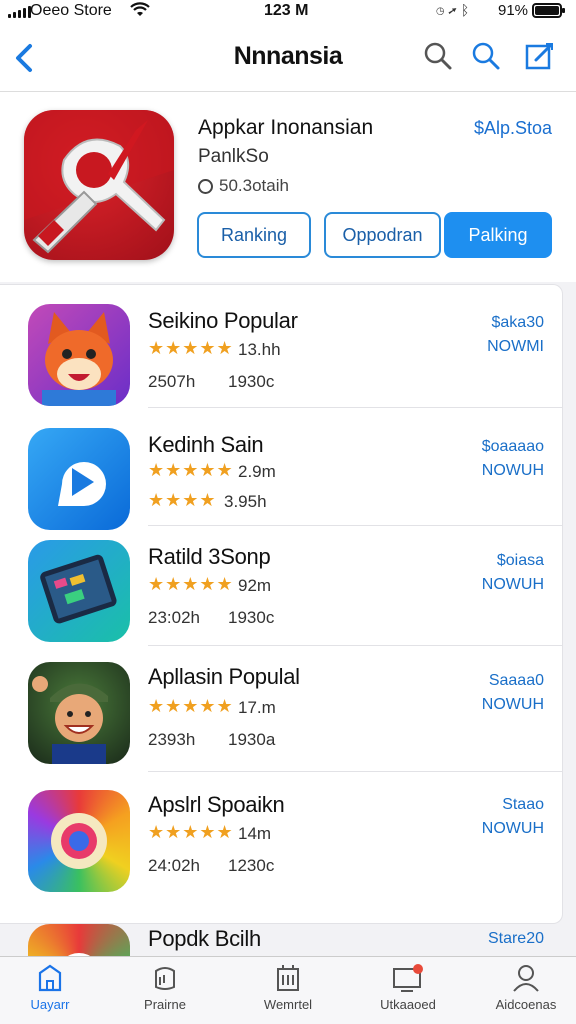  Describe the element at coordinates (245, 501) in the screenshot. I see `app-meta: 3.95h` at that location.